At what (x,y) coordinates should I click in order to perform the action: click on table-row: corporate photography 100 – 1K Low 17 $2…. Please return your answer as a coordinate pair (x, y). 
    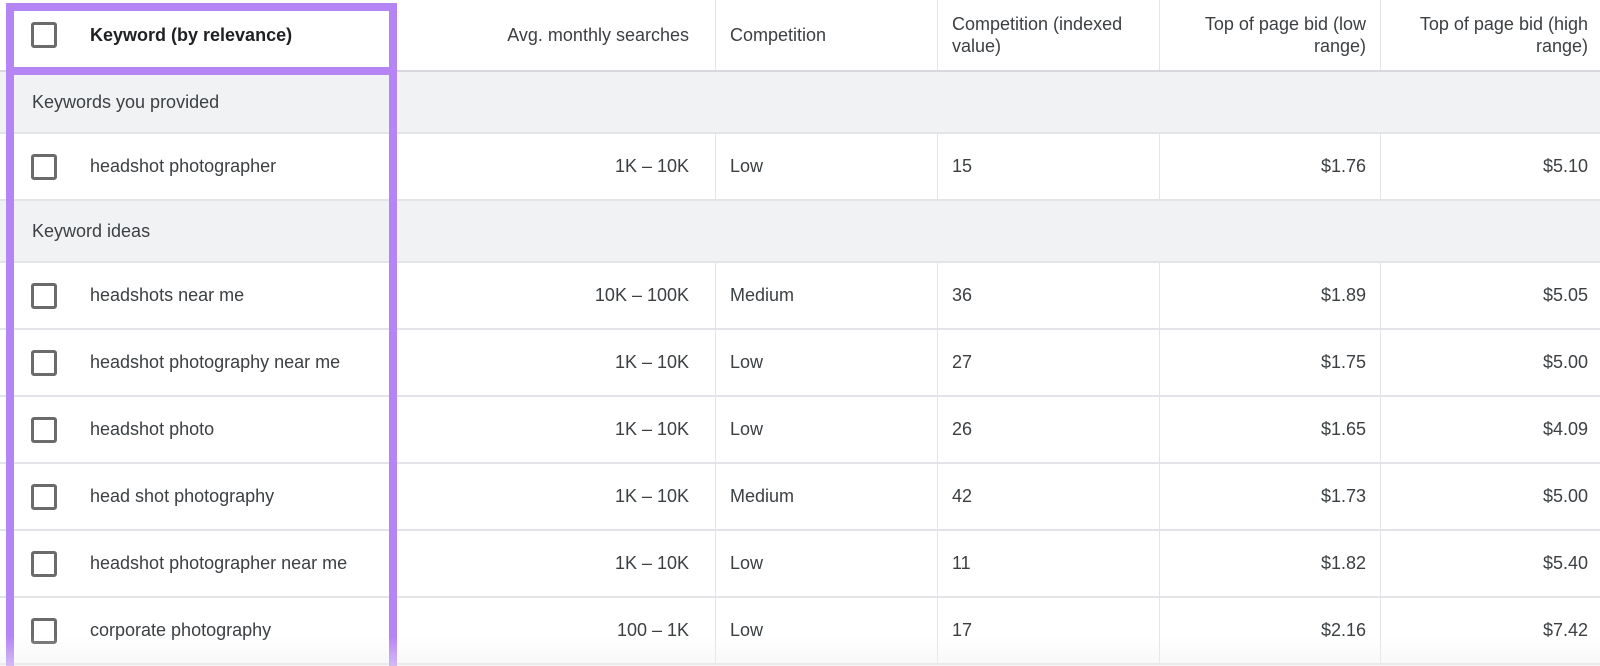
    Looking at the image, I should click on (800, 631).